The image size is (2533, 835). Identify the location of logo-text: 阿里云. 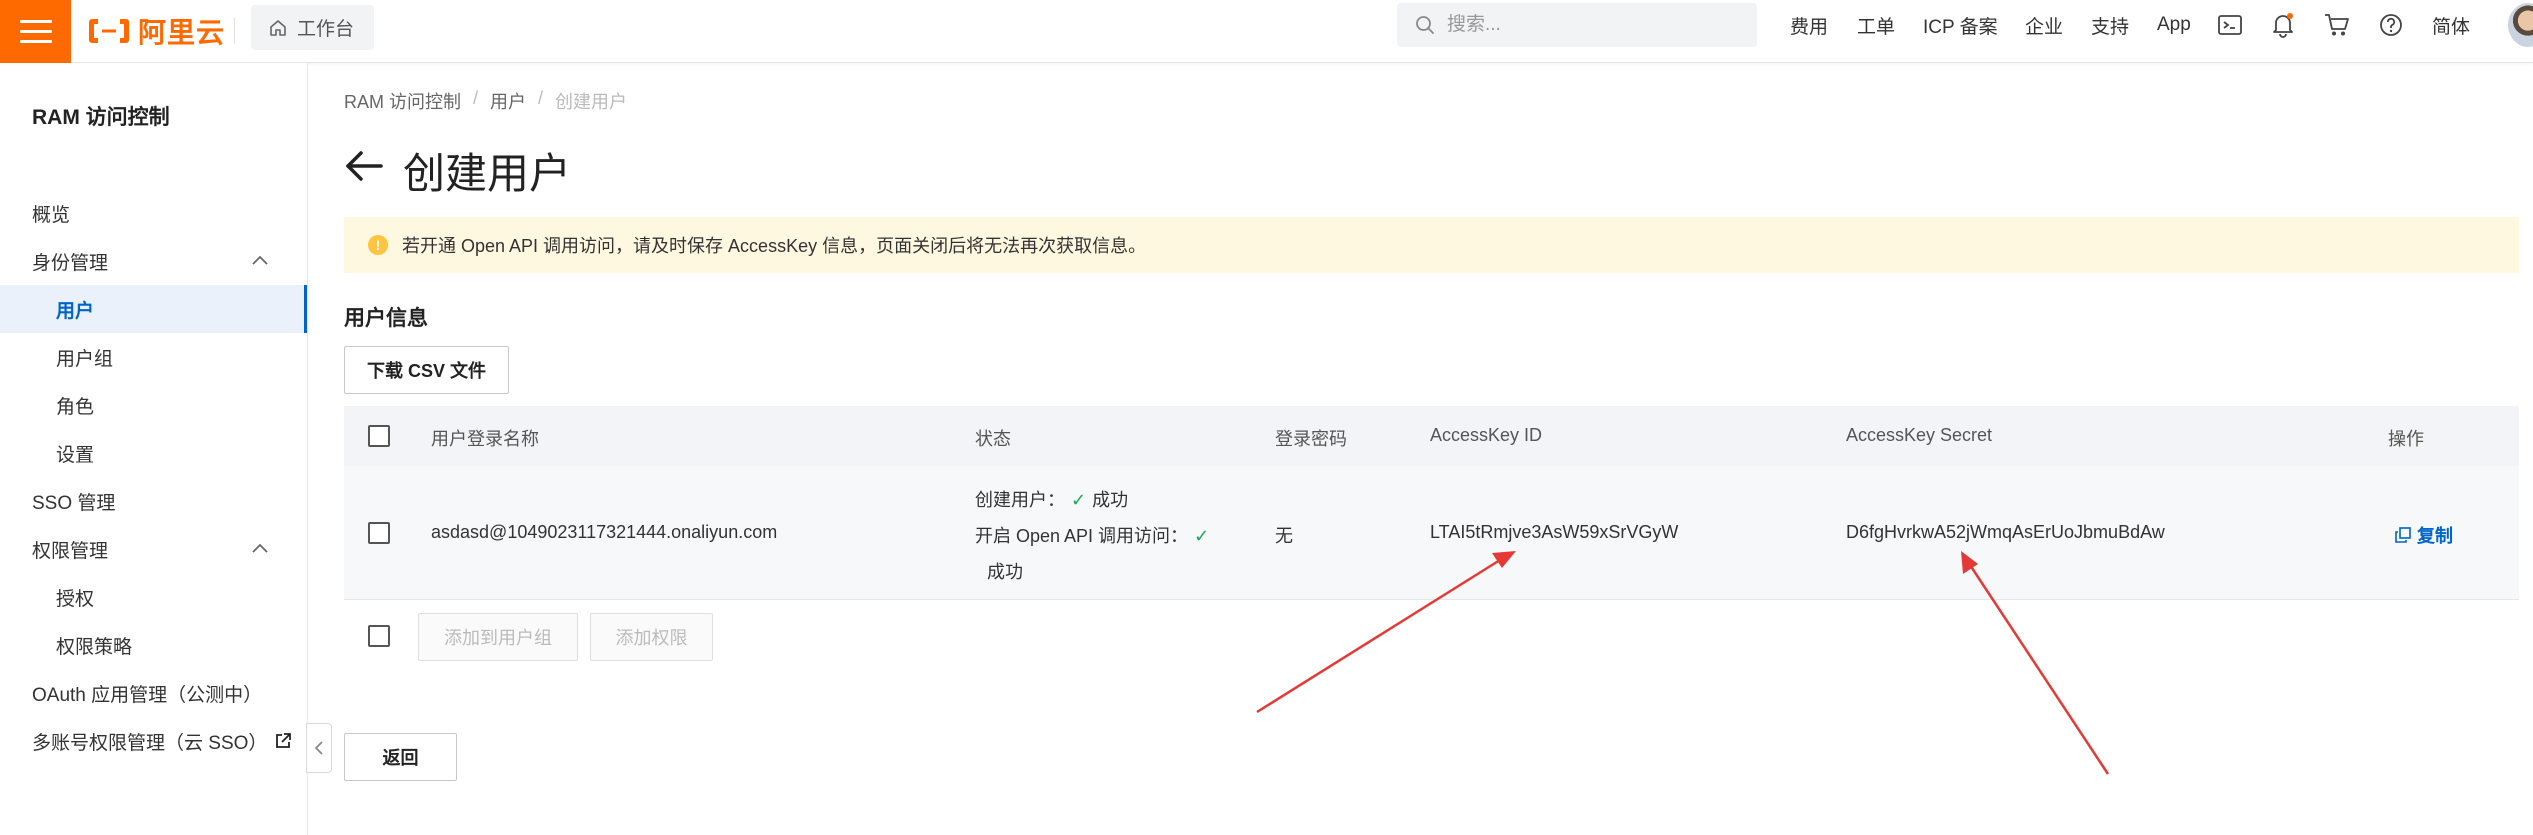
(182, 32).